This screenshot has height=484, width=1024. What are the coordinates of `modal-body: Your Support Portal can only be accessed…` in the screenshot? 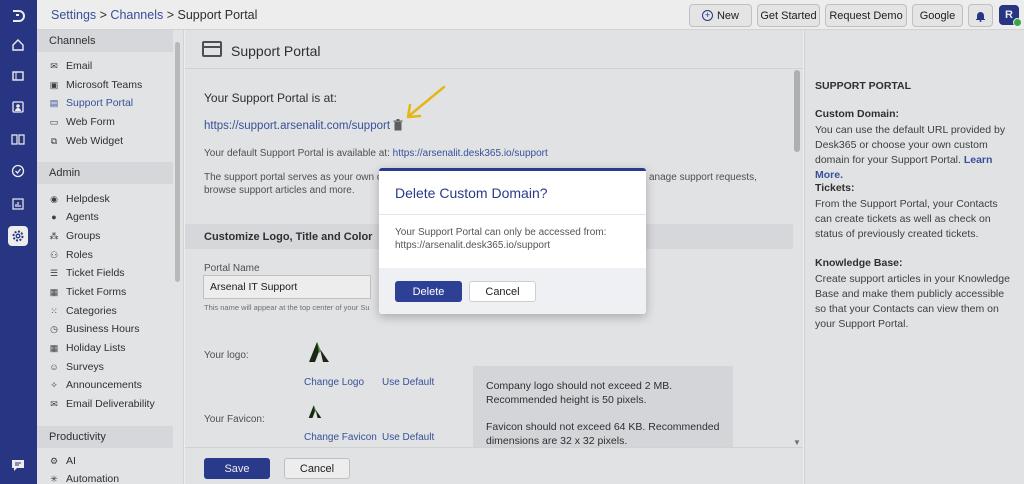 It's located at (515, 239).